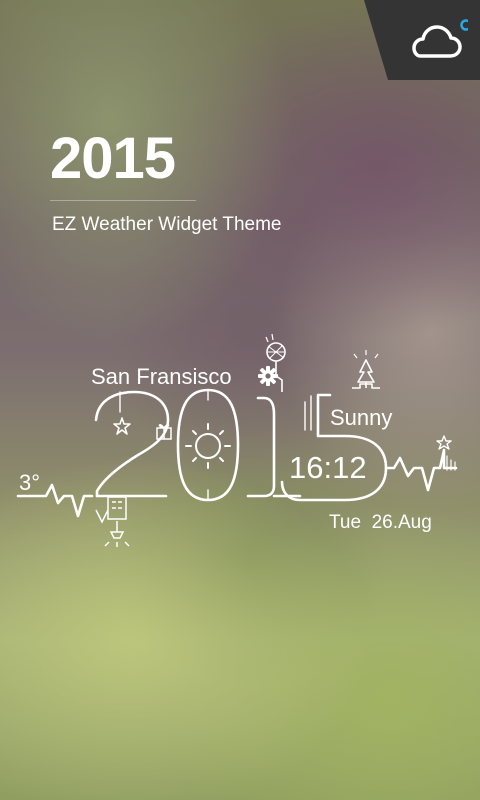 Image resolution: width=480 pixels, height=800 pixels. I want to click on temperature-label: 3°, so click(29, 482).